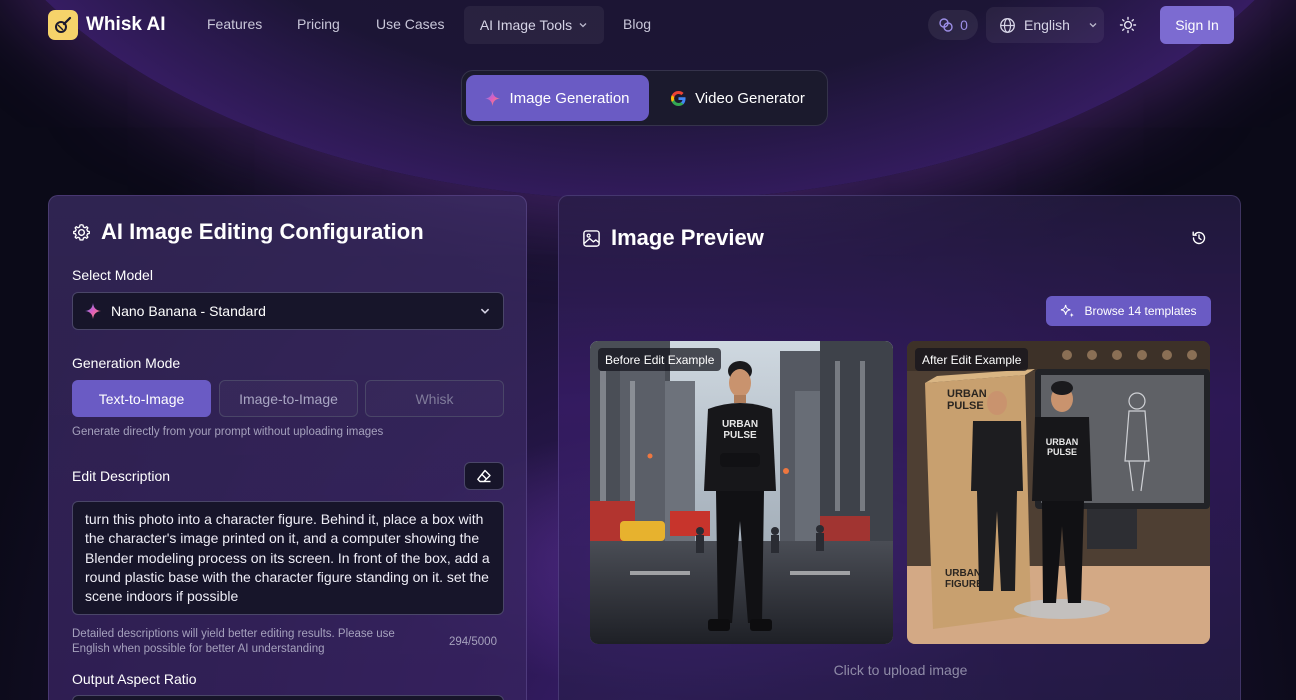  I want to click on video-generator-tab: Video Generator, so click(738, 98).